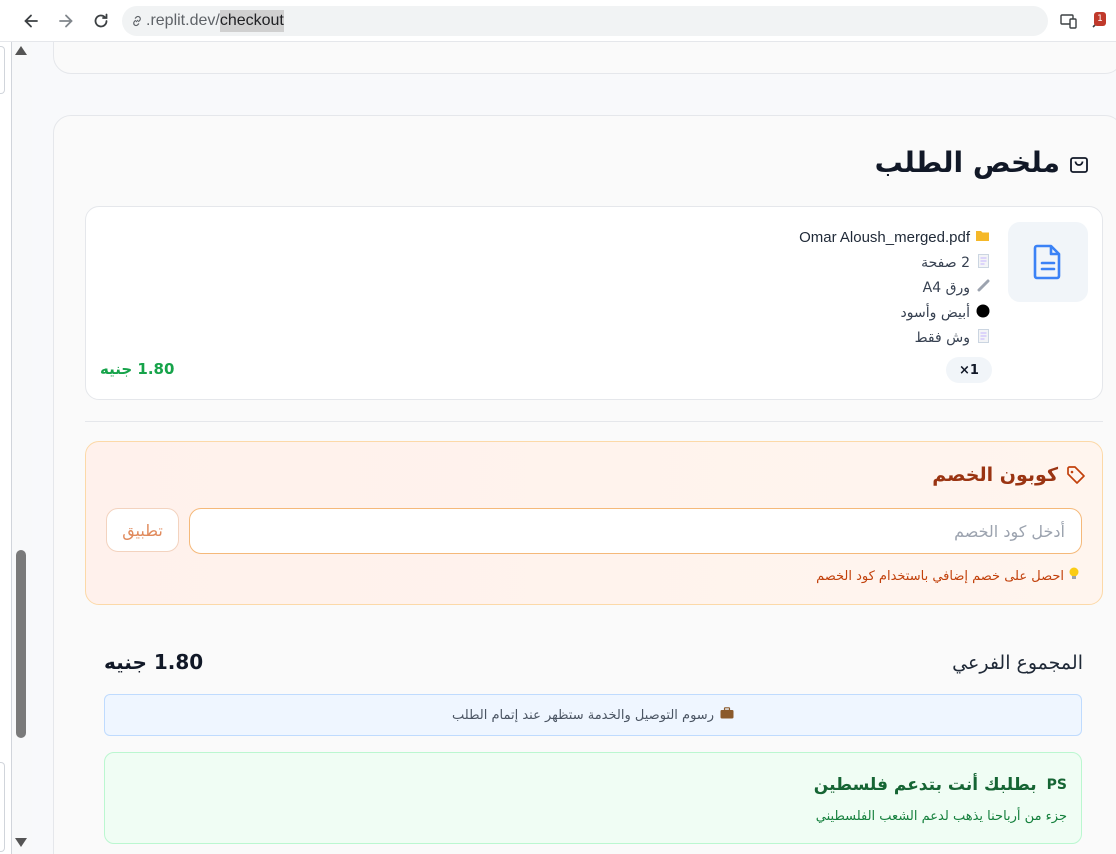  Describe the element at coordinates (251, 21) in the screenshot. I see `url-path: checkout` at that location.